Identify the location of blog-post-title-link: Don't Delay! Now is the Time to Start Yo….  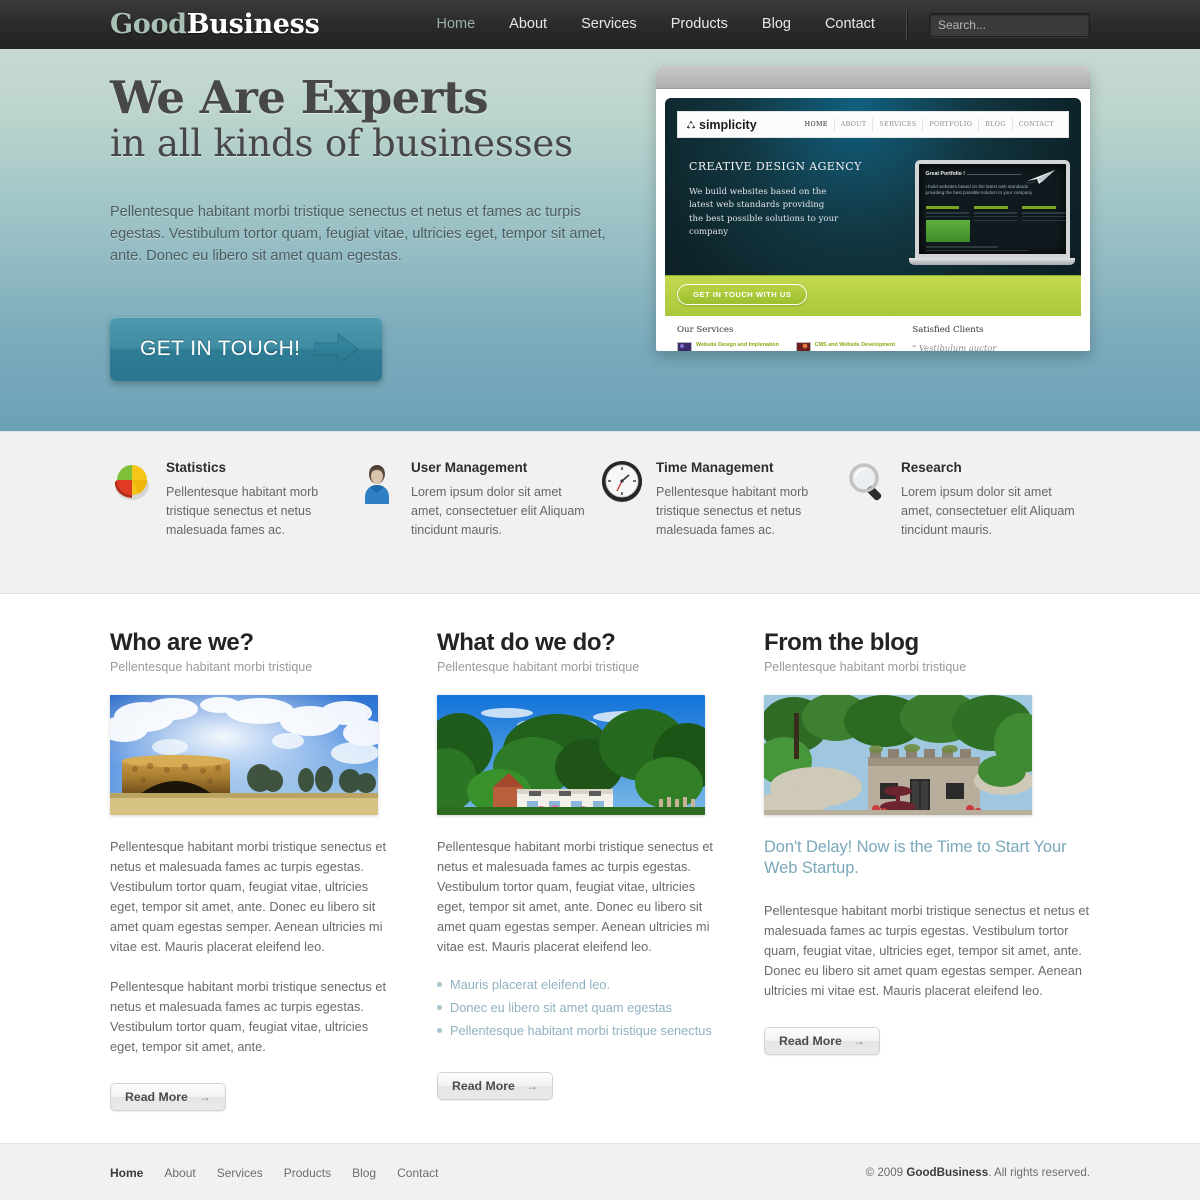
(927, 858).